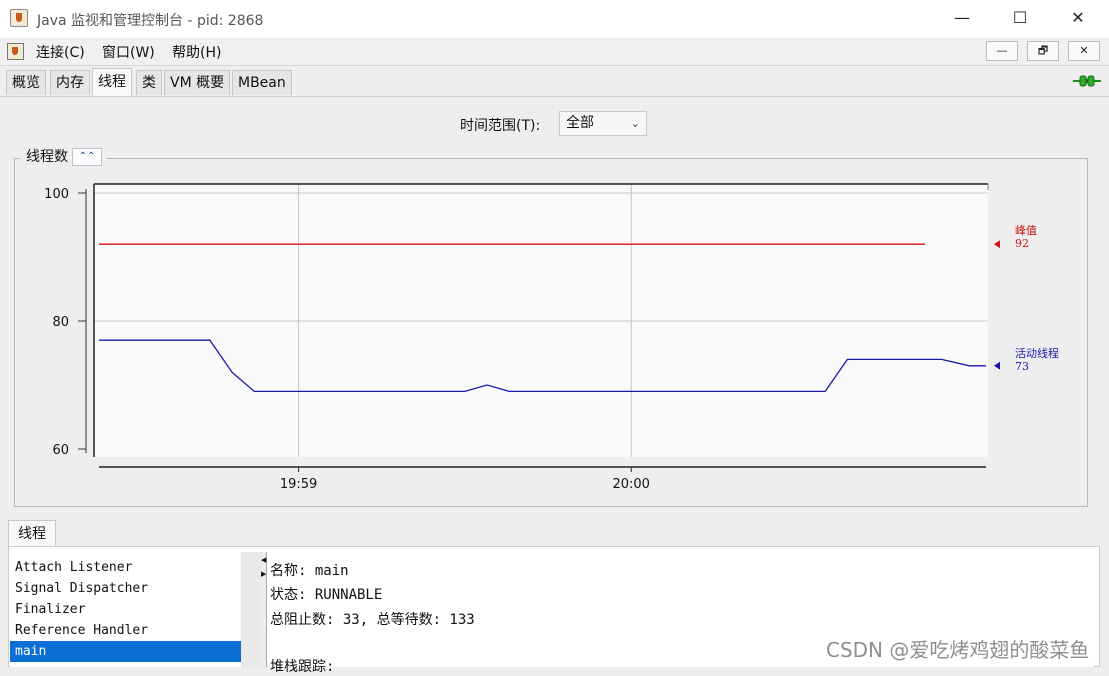  I want to click on split-left-arrow-icon: ◀, so click(263, 560).